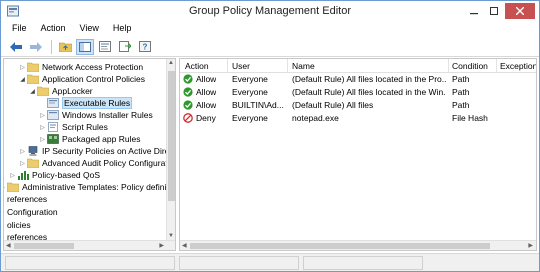 This screenshot has width=540, height=272. What do you see at coordinates (122, 29) in the screenshot?
I see `menu-help: Help` at bounding box center [122, 29].